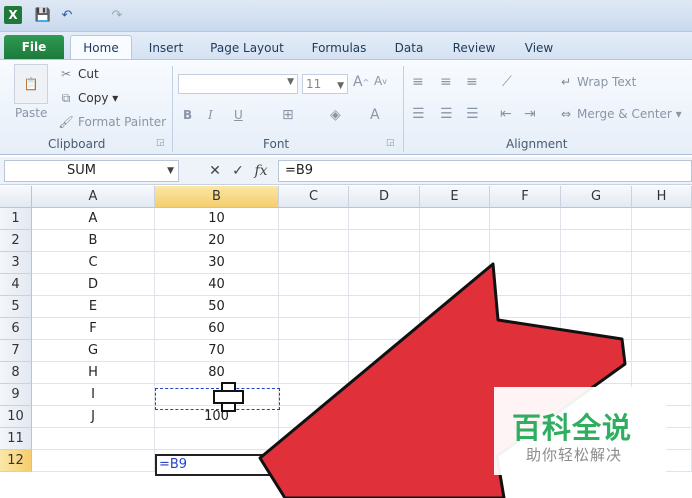 The height and width of the screenshot is (498, 692). Describe the element at coordinates (574, 455) in the screenshot. I see `watermark-subtitle: 助你轻松解决` at that location.